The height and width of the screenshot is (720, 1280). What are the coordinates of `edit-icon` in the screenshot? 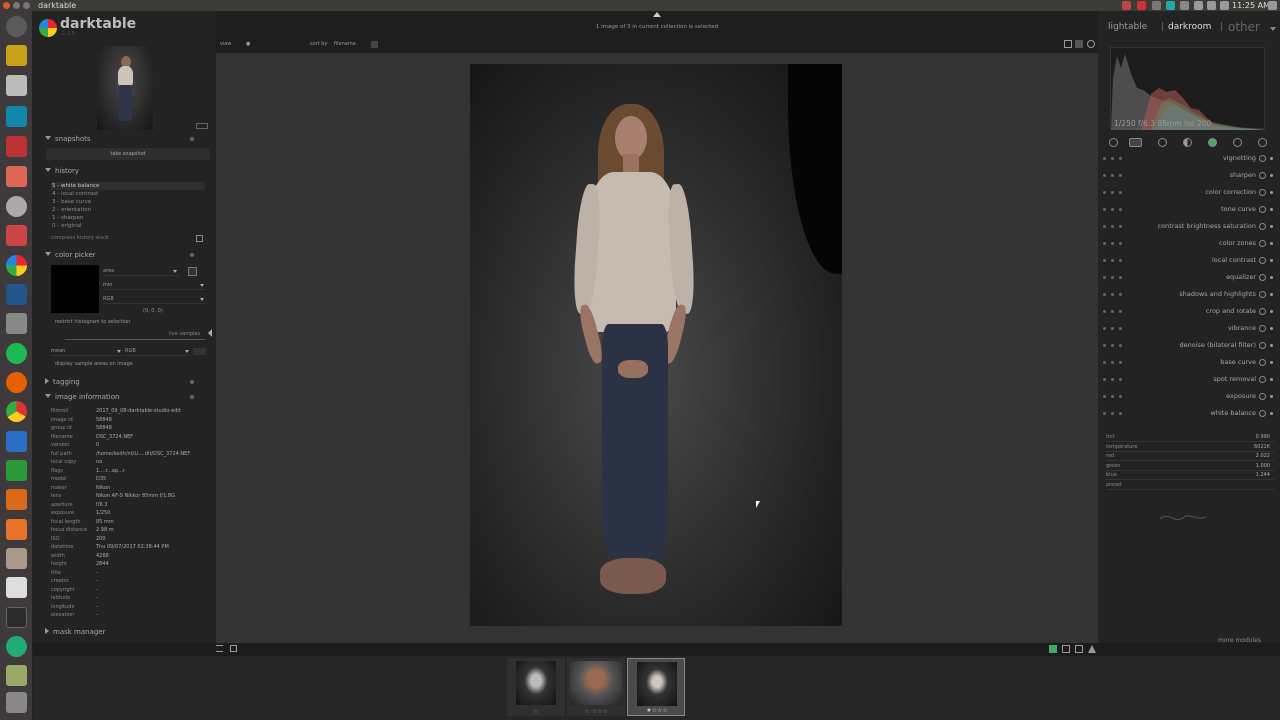 It's located at (233, 648).